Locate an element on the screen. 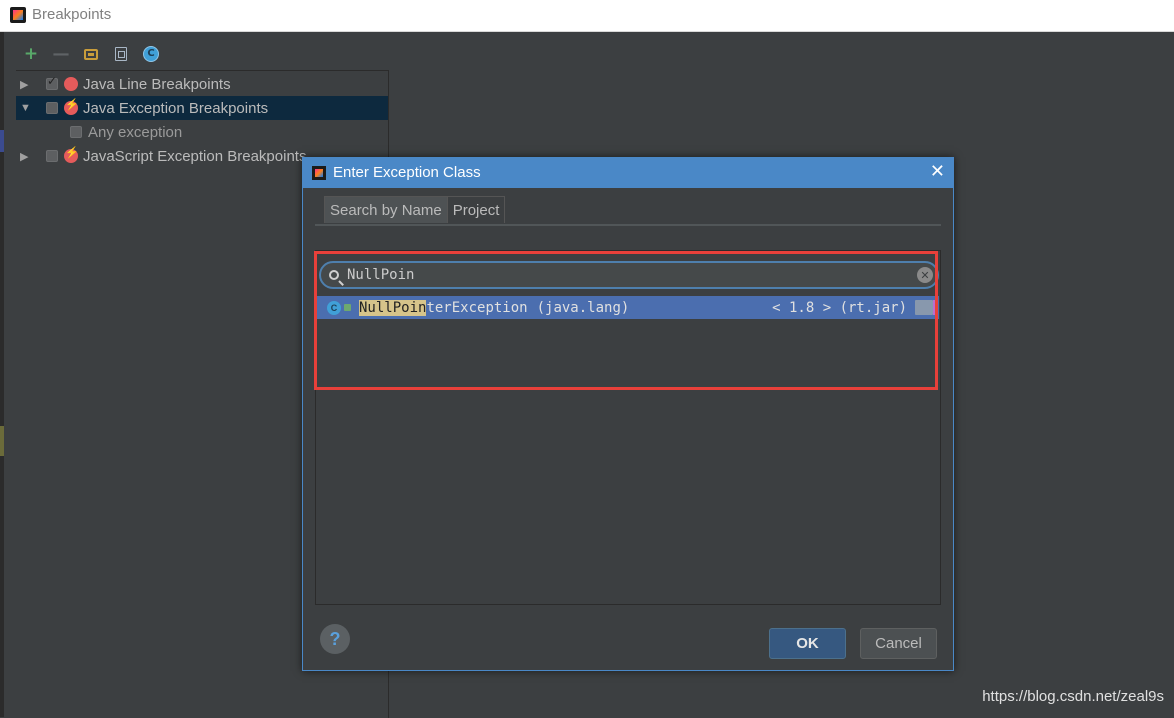 The height and width of the screenshot is (718, 1174). search-box: ✕ is located at coordinates (629, 275).